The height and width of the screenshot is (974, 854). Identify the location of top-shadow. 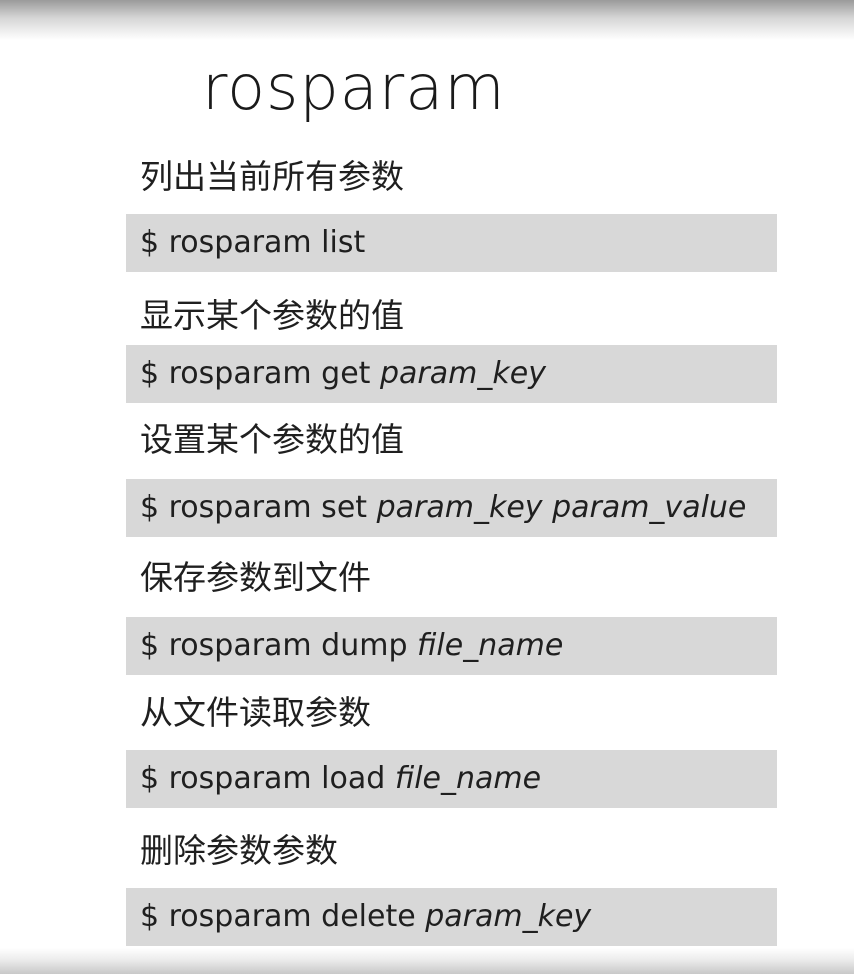
(427, 20).